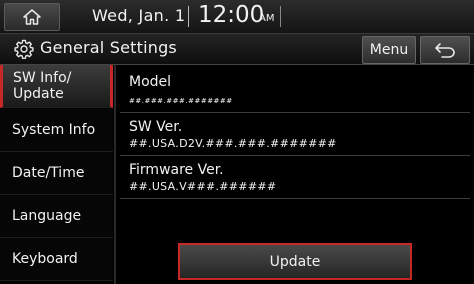 Image resolution: width=474 pixels, height=284 pixels. What do you see at coordinates (295, 177) in the screenshot?
I see `firmware-version-row: Firmware Ver. ##.USA.V###.######` at bounding box center [295, 177].